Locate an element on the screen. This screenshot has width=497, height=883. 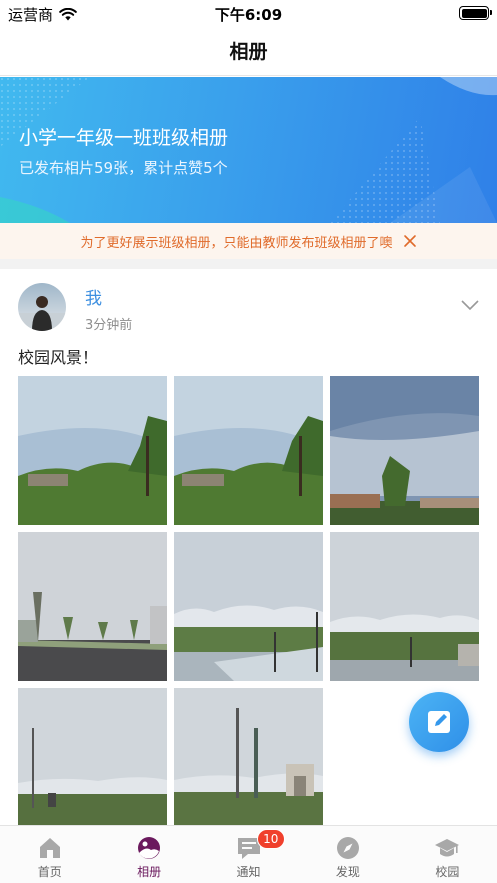
notice-bar: 为了更好展示班级相册，只能由教师发布班级相册了噢 is located at coordinates (248, 241).